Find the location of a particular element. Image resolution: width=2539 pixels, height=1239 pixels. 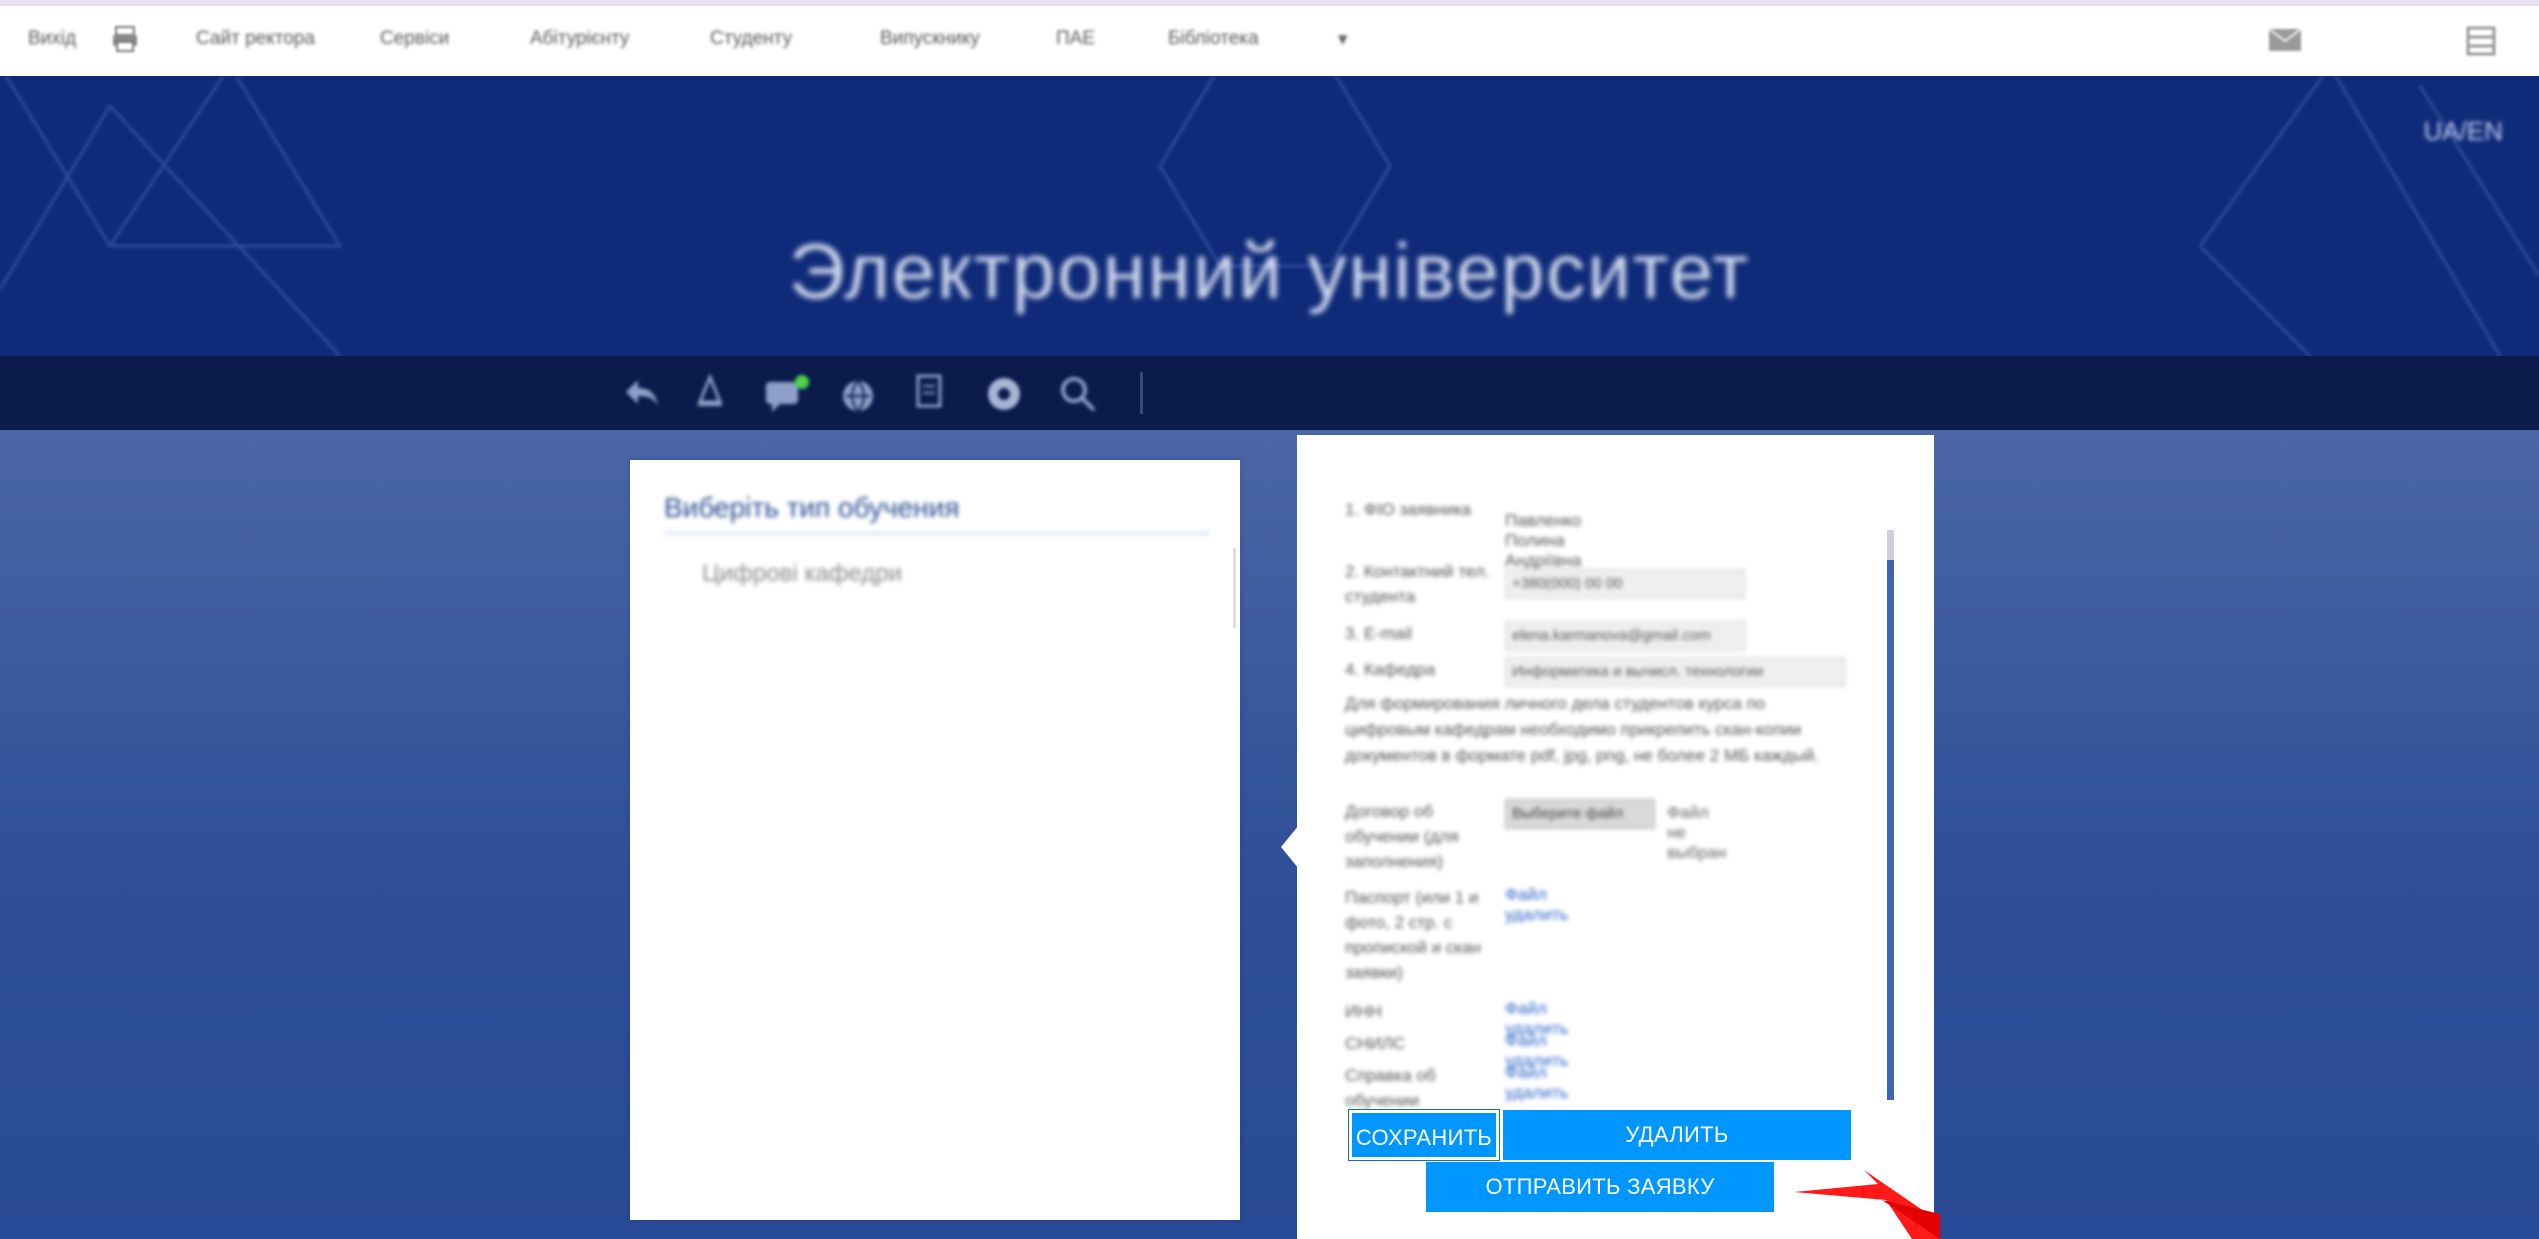

nav-graduate-link: Випускнику is located at coordinates (930, 39).